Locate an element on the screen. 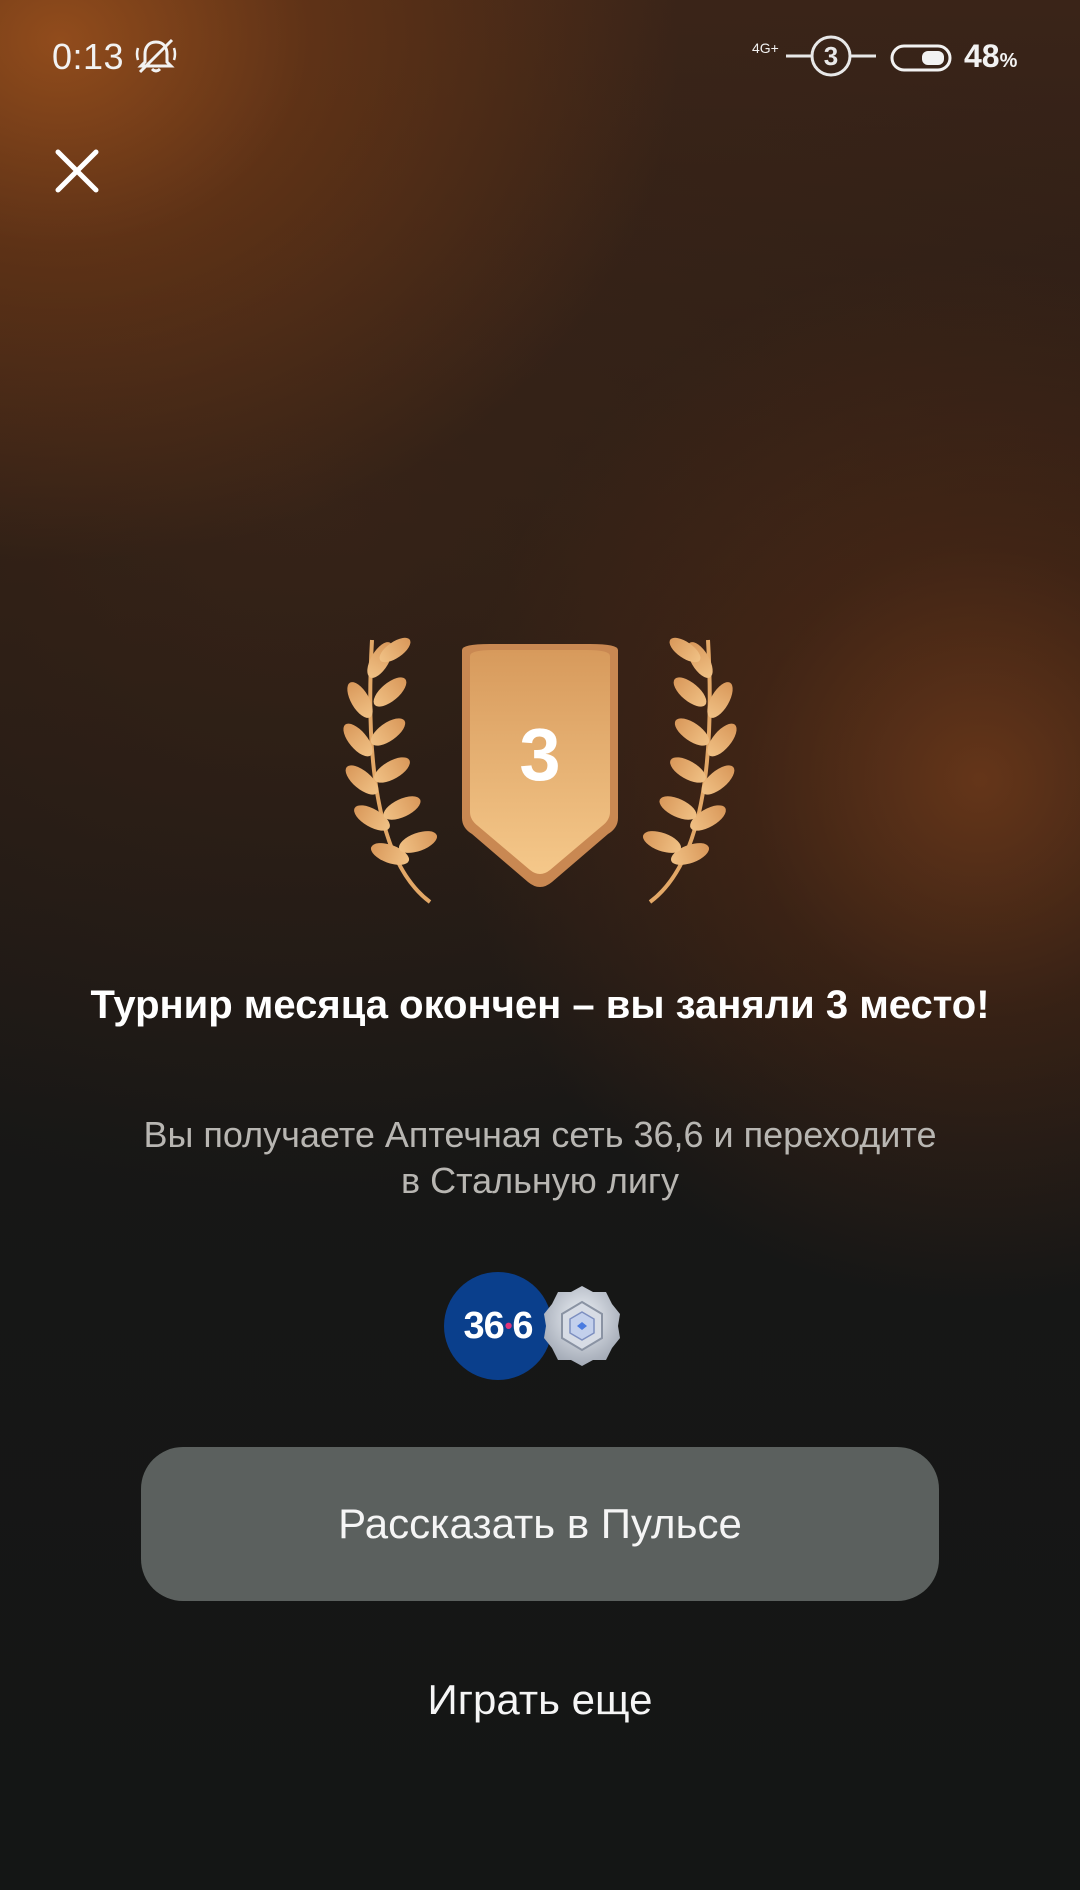 Image resolution: width=1080 pixels, height=1890 pixels. status-time: 0:13 is located at coordinates (88, 56).